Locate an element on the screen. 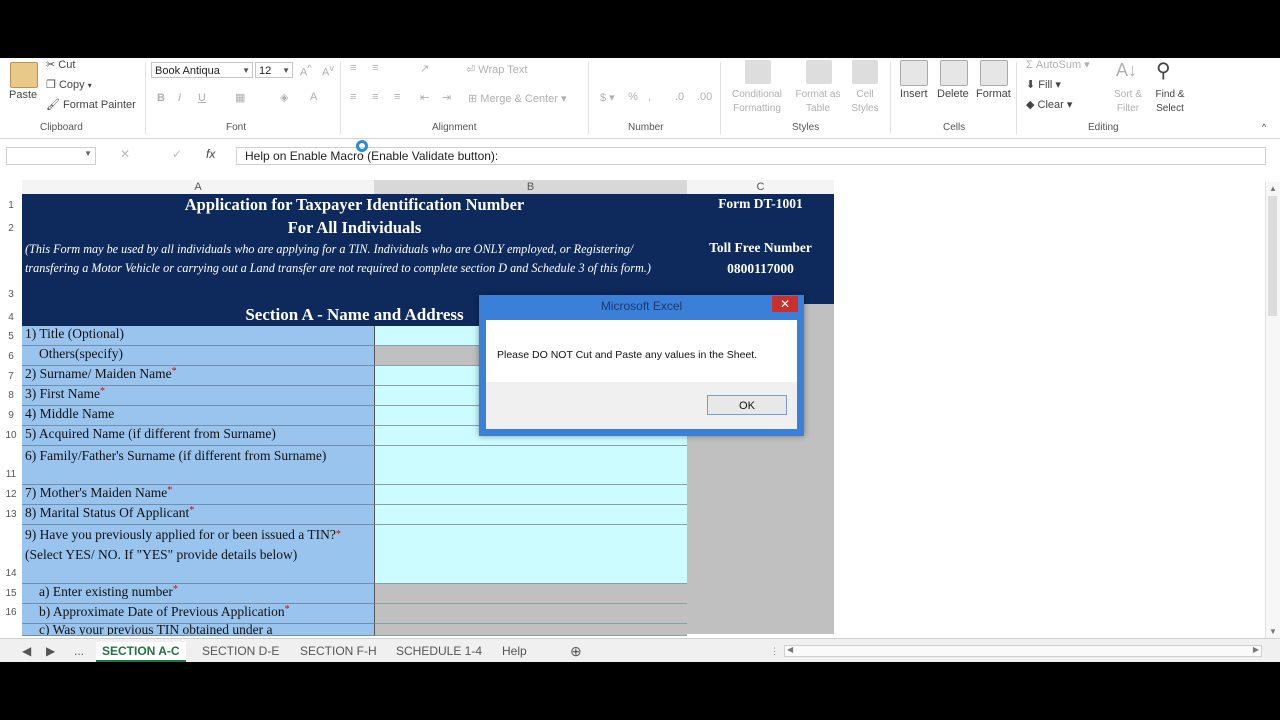 The height and width of the screenshot is (720, 1280). mothers-maiden-name-input is located at coordinates (530, 495).